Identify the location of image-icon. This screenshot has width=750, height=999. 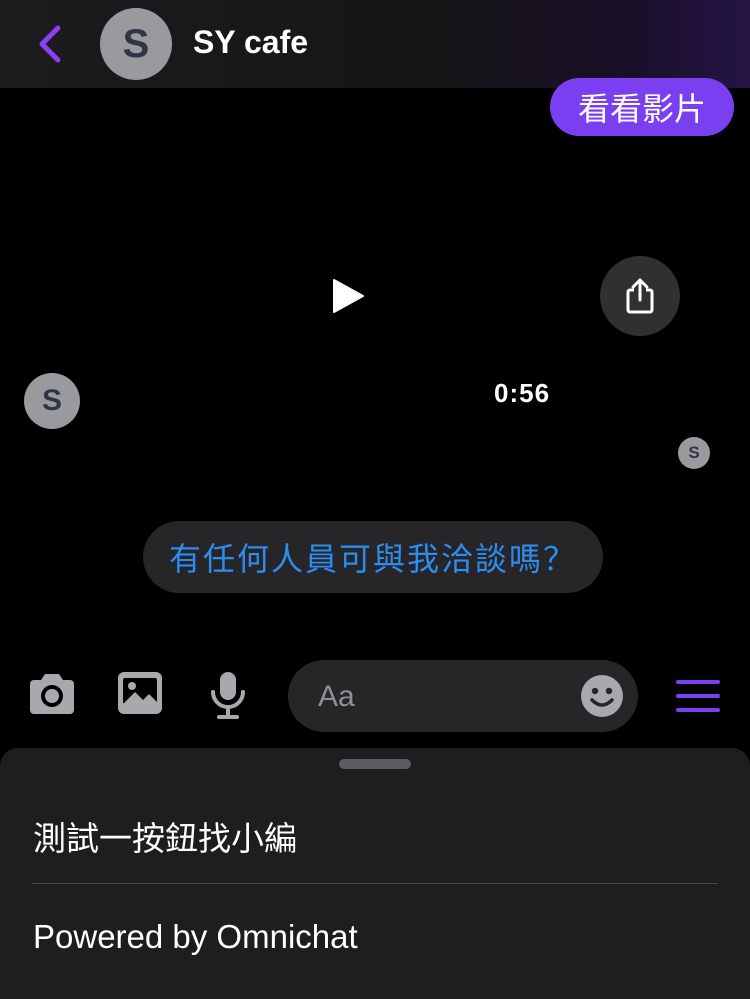
(140, 693).